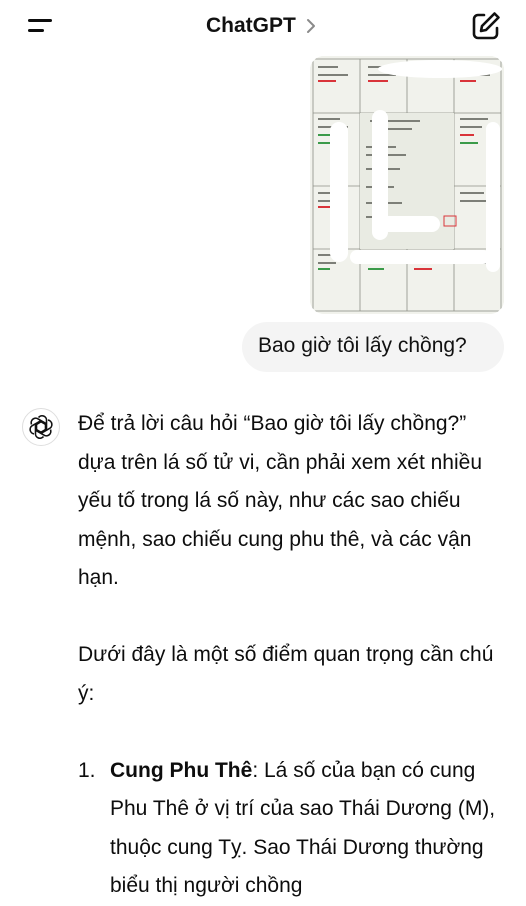  I want to click on app-title: ChatGPT, so click(251, 25).